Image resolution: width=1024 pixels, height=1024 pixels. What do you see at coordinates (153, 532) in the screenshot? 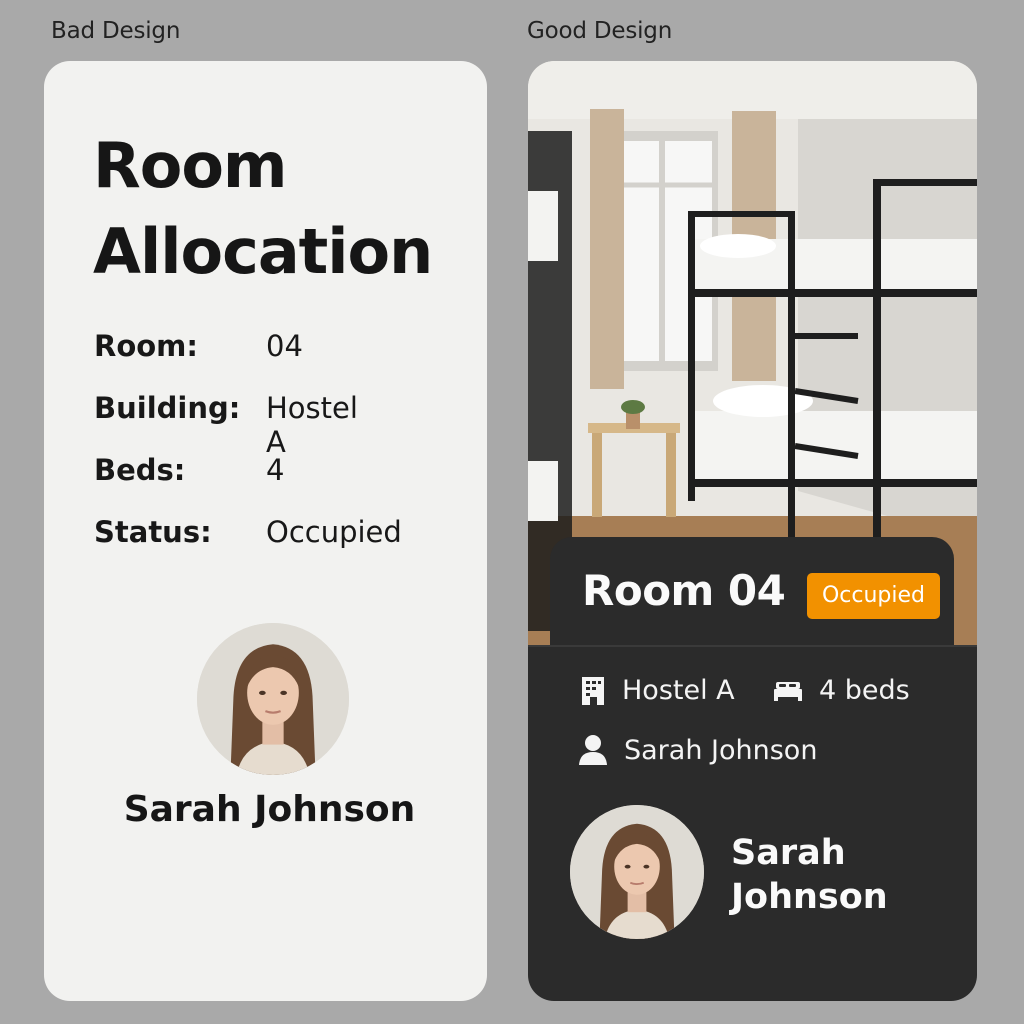
I see `detail-key: Status:` at bounding box center [153, 532].